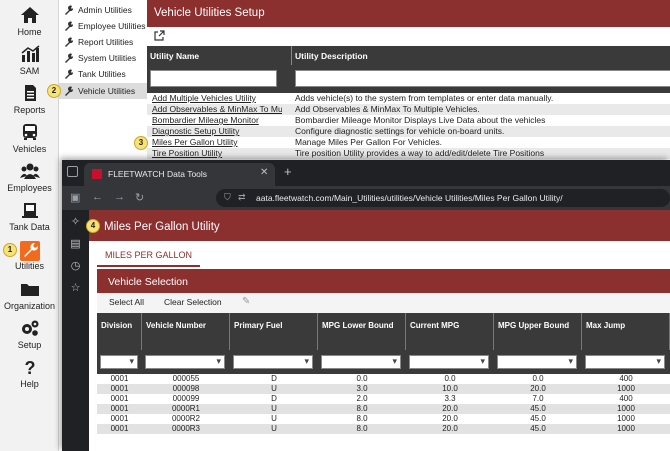  I want to click on external-link-icon, so click(159, 36).